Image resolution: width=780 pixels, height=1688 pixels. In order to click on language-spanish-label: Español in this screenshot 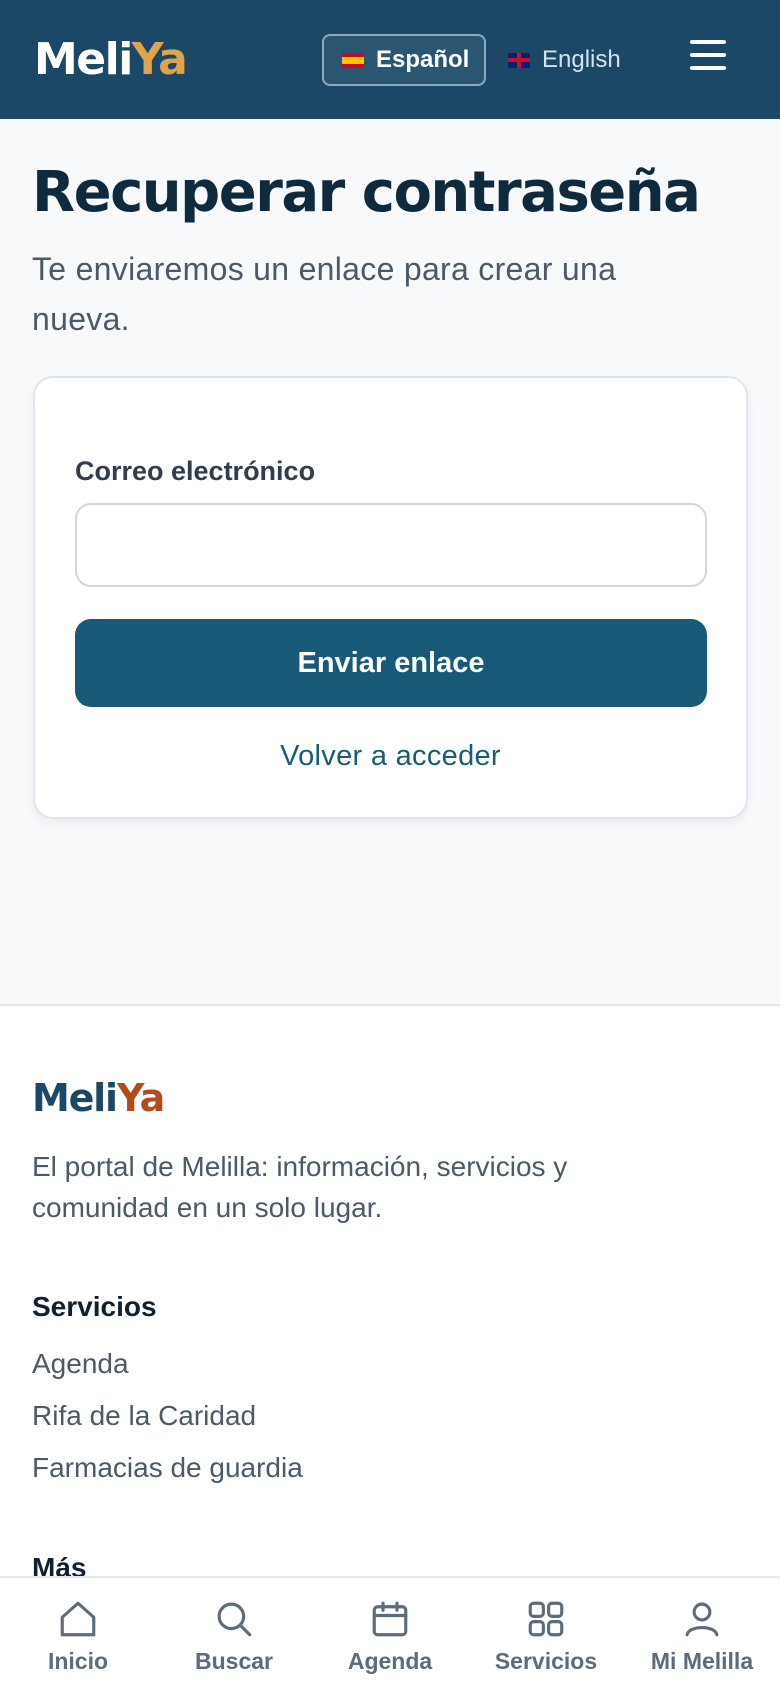, I will do `click(423, 59)`.